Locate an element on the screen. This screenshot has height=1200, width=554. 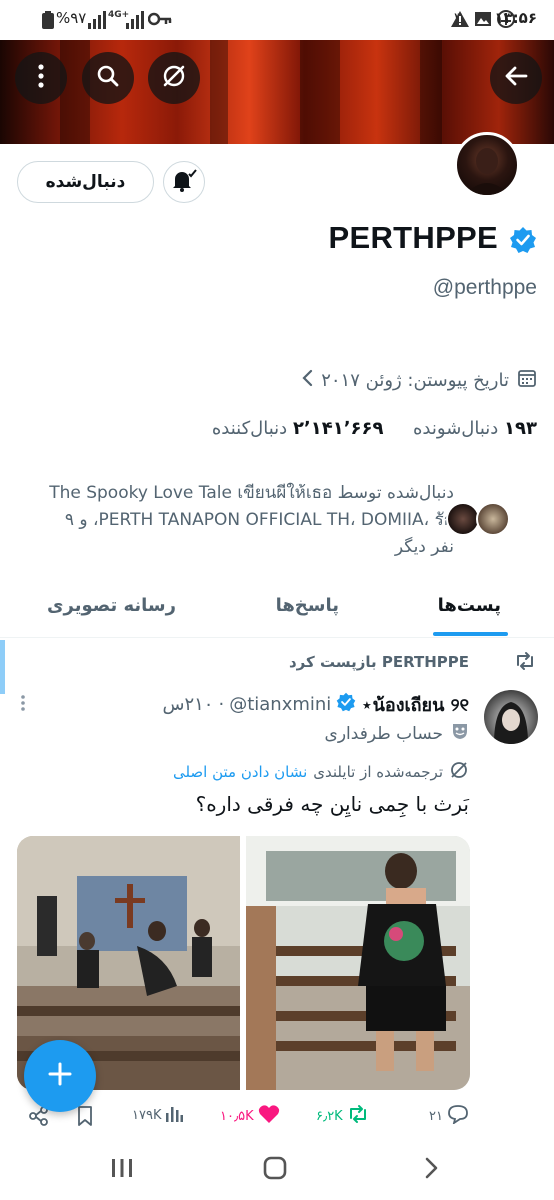
home-icon is located at coordinates (275, 1170).